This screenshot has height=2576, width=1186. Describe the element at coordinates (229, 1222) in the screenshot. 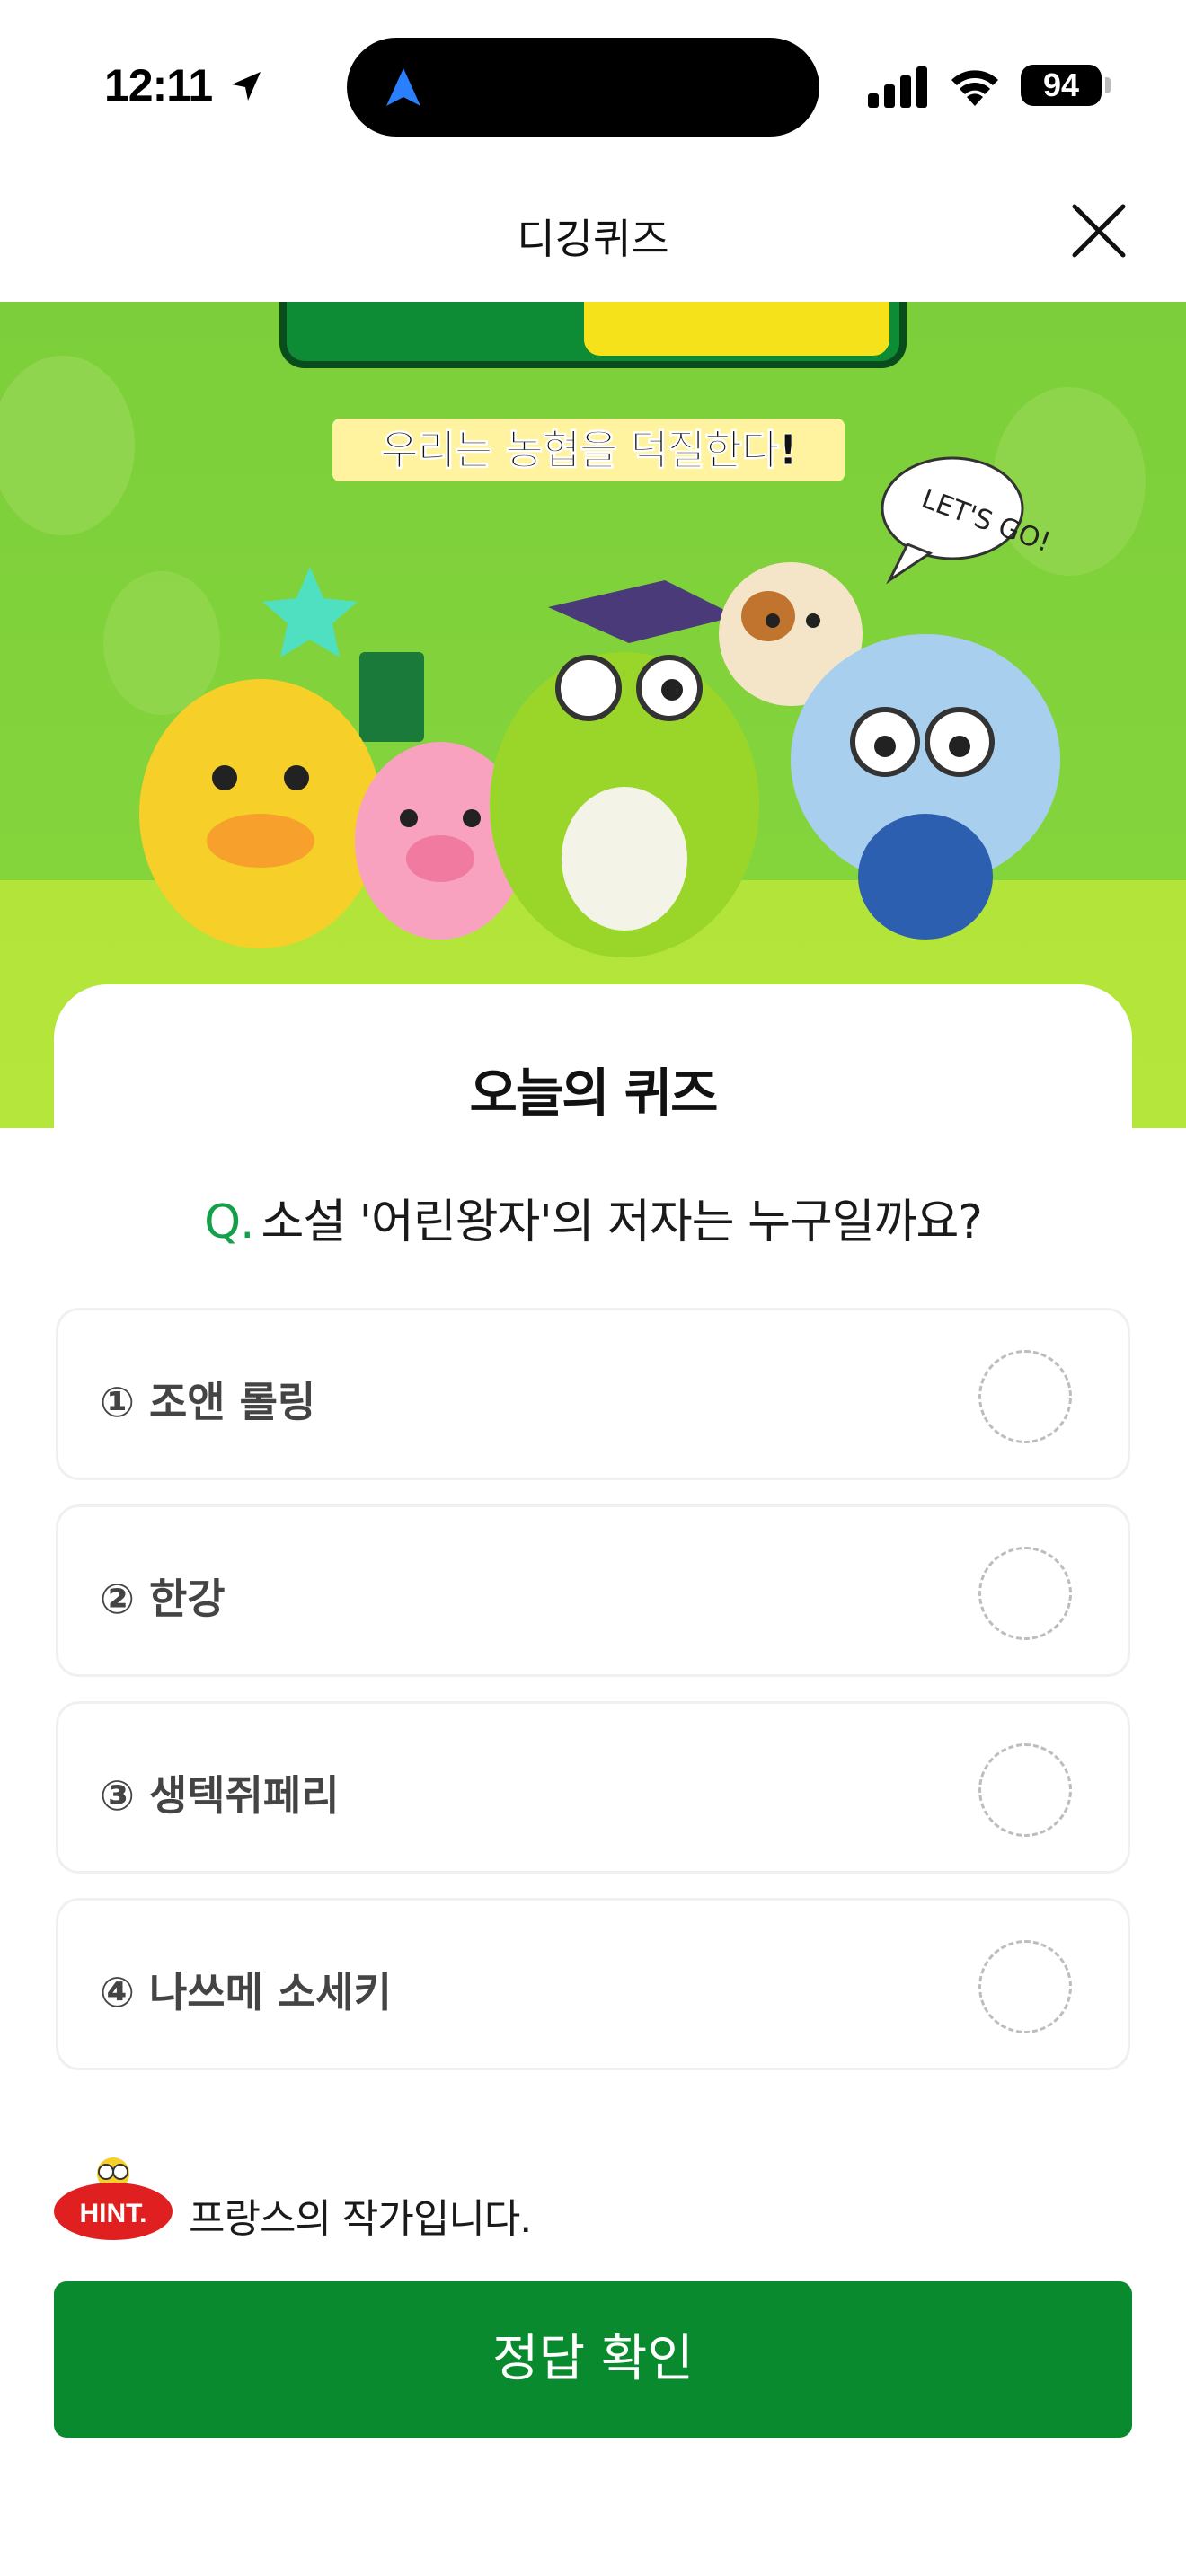

I see `question-prefix: Q.` at that location.